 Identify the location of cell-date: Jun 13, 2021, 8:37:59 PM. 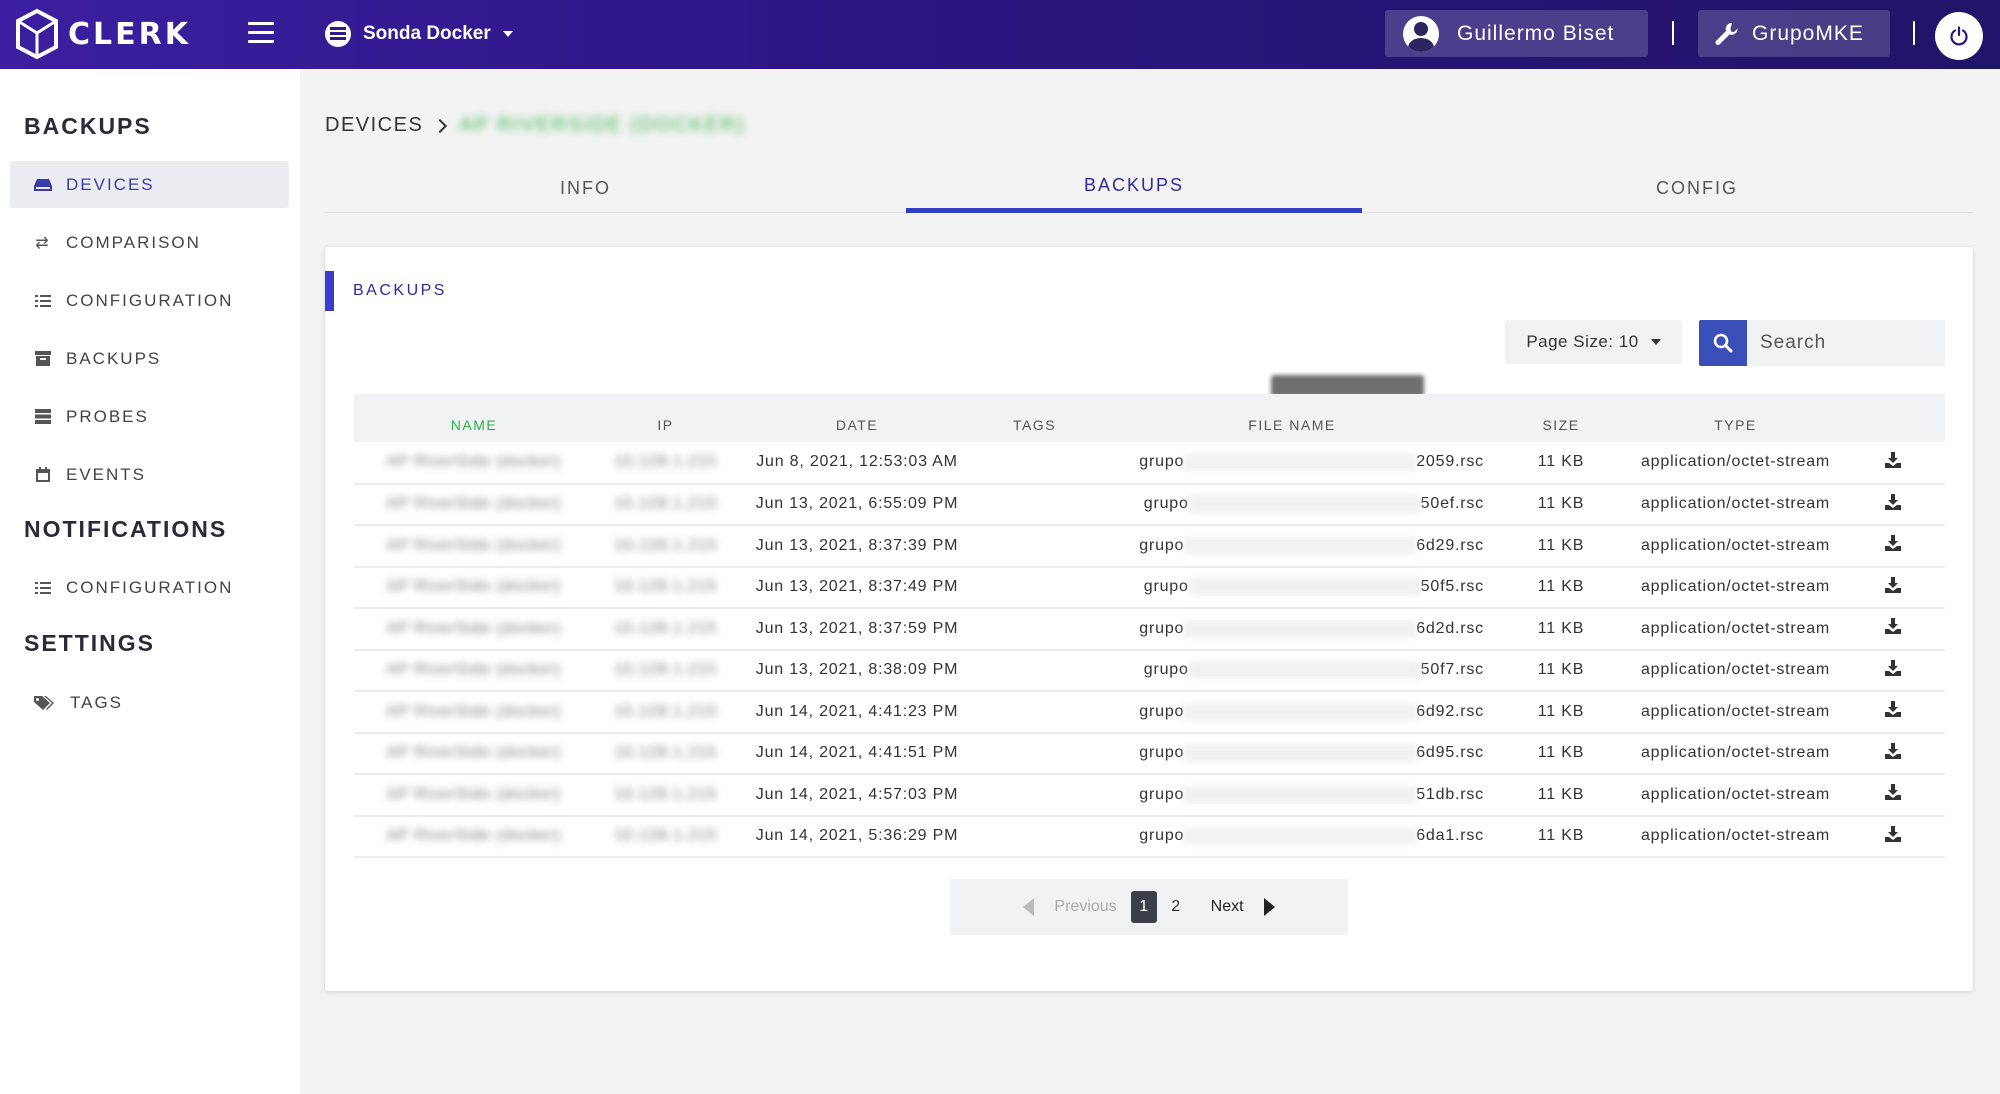
(857, 628).